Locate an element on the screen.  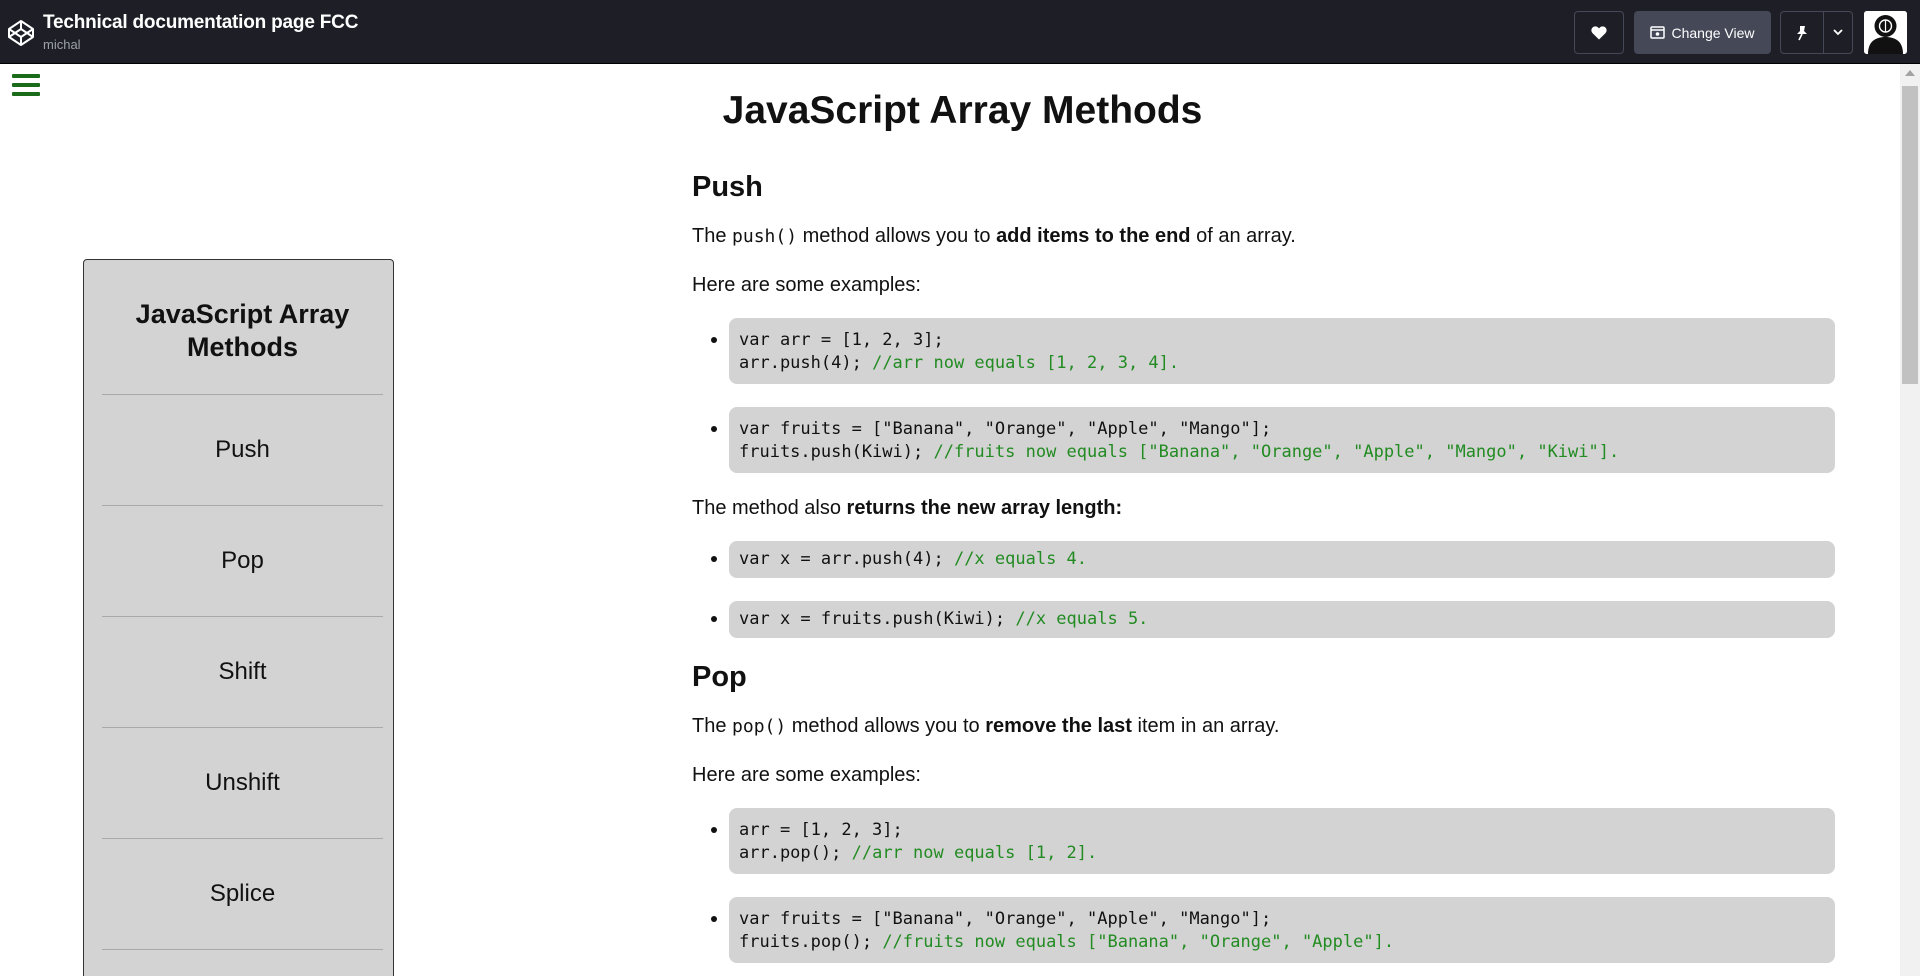
bold-text: add items to the end is located at coordinates (1093, 236).